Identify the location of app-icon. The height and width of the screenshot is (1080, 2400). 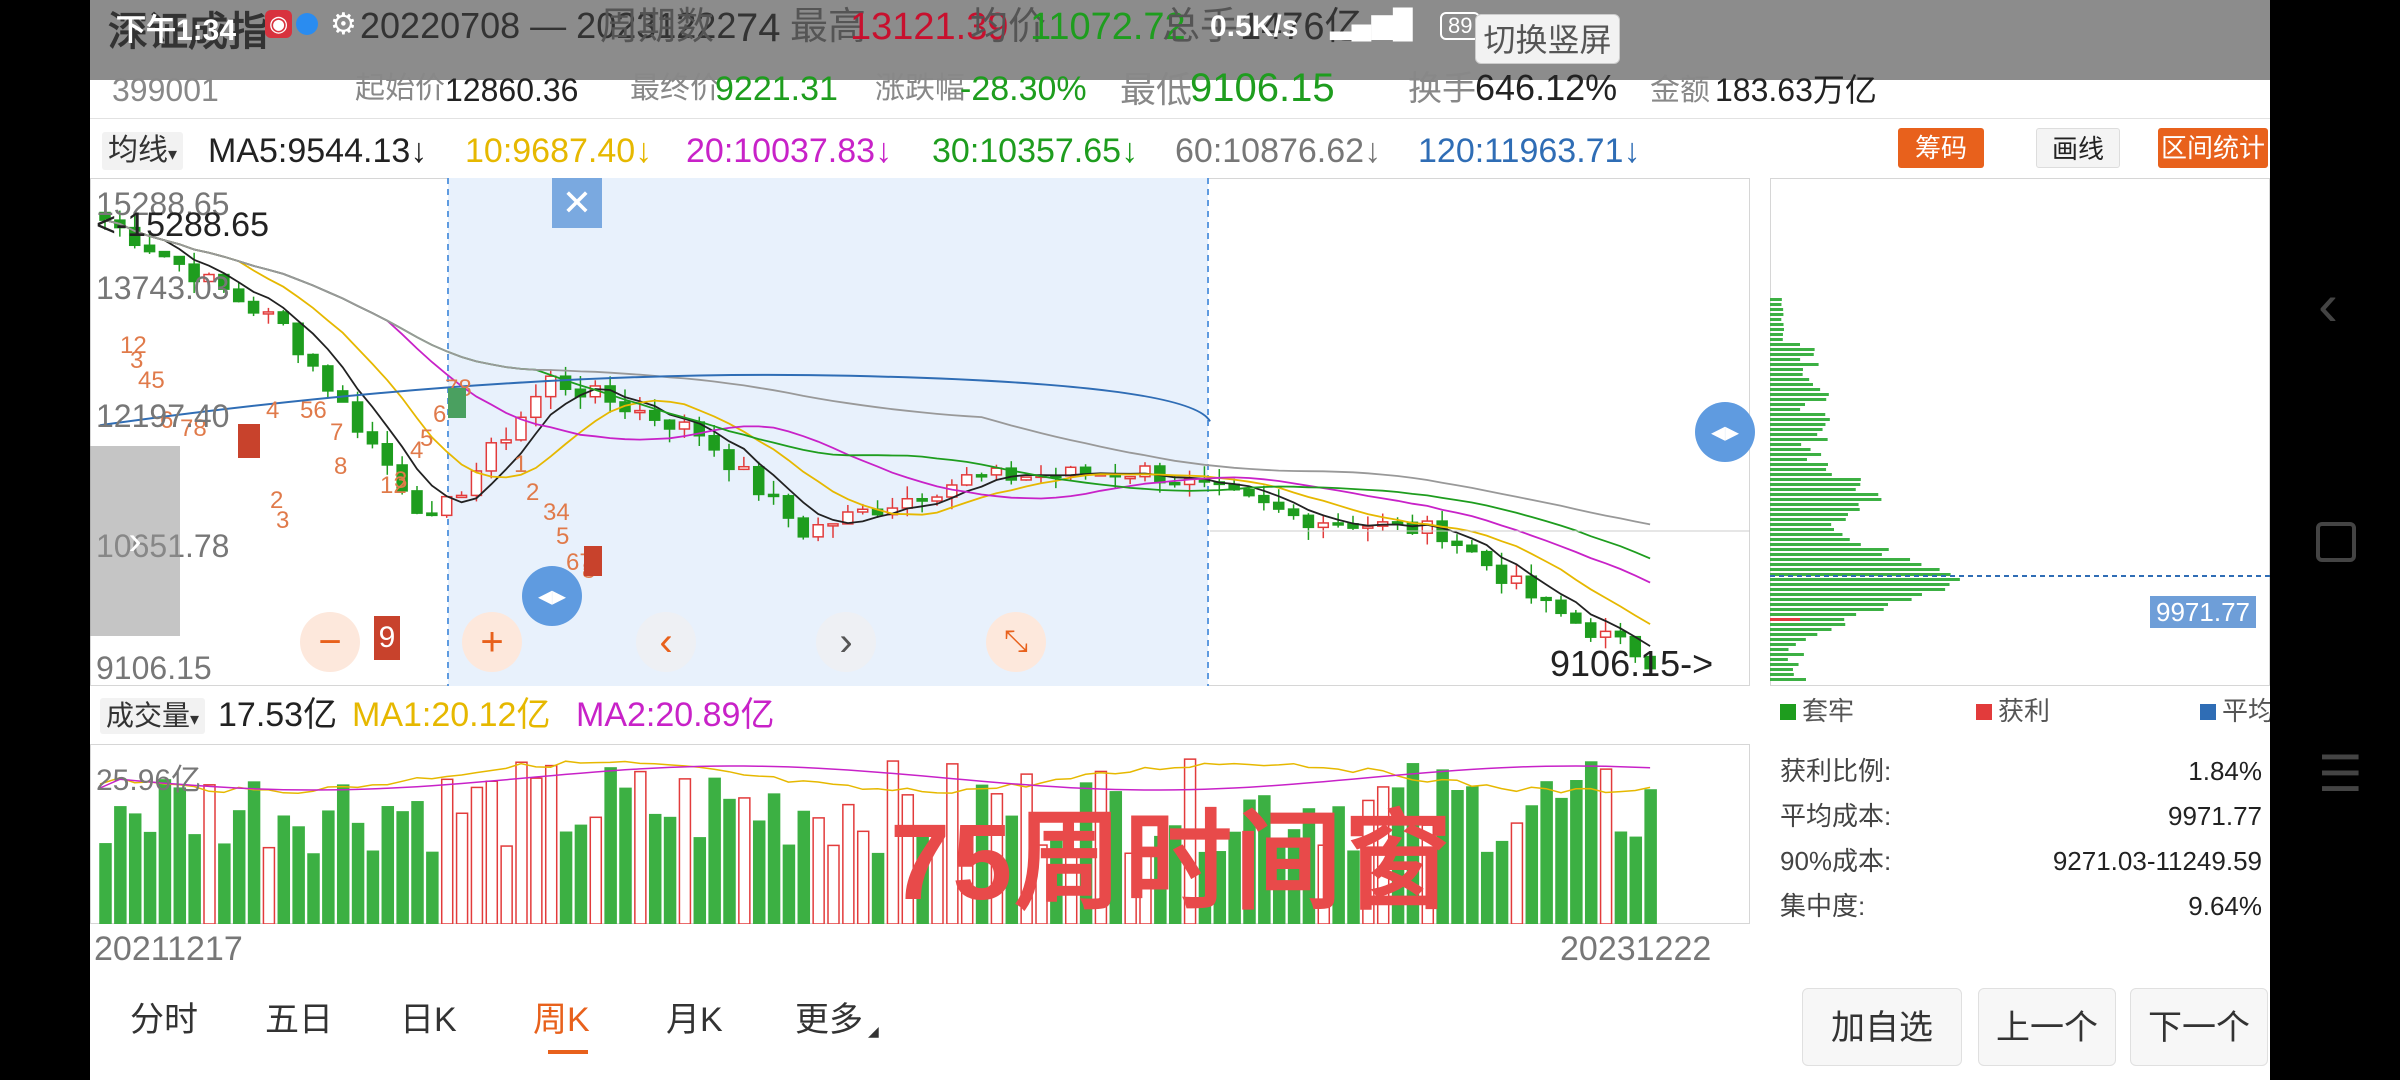
(307, 24).